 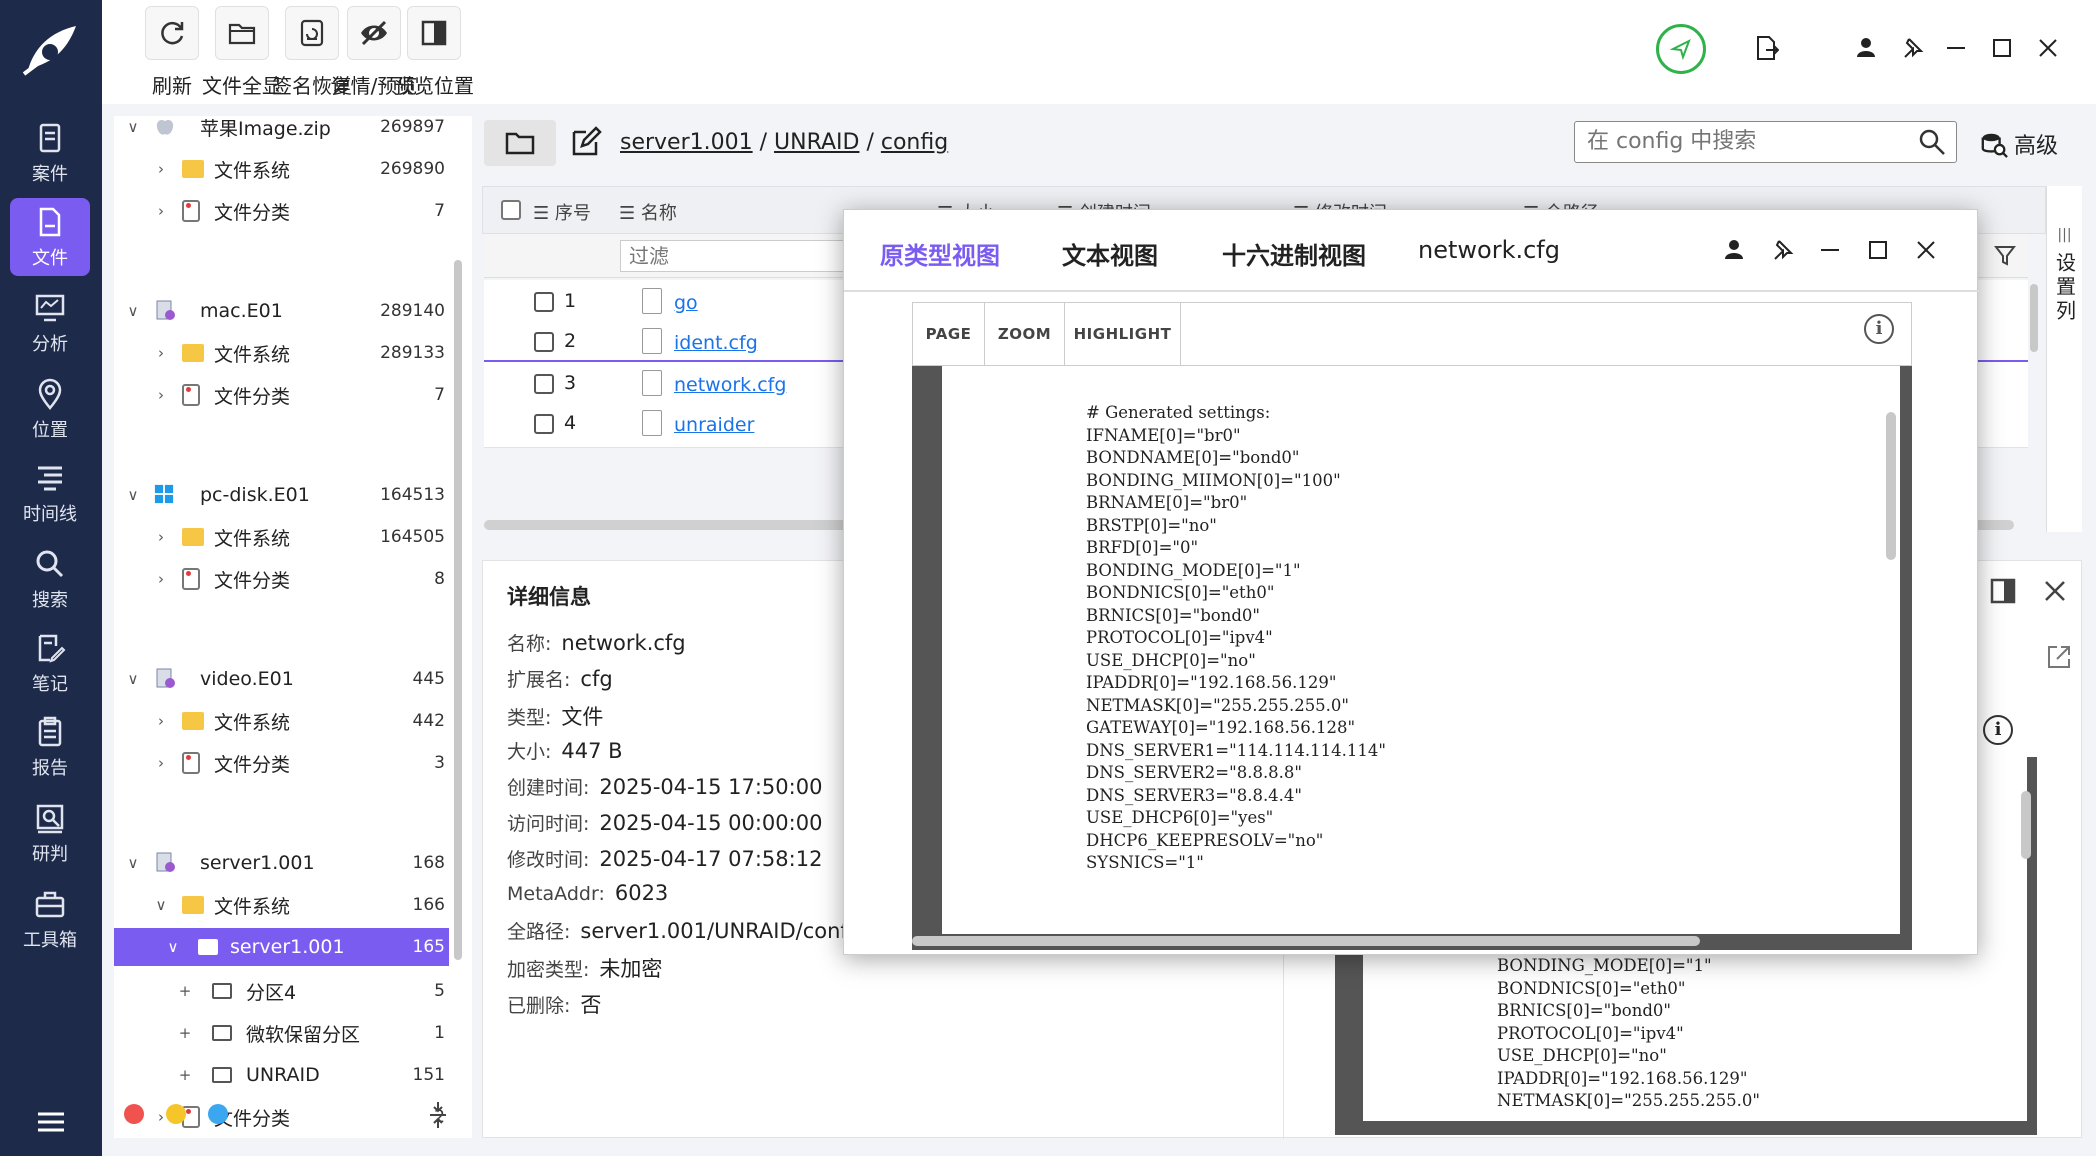 What do you see at coordinates (281, 721) in the screenshot?
I see `tree-item: › 文件系统 442` at bounding box center [281, 721].